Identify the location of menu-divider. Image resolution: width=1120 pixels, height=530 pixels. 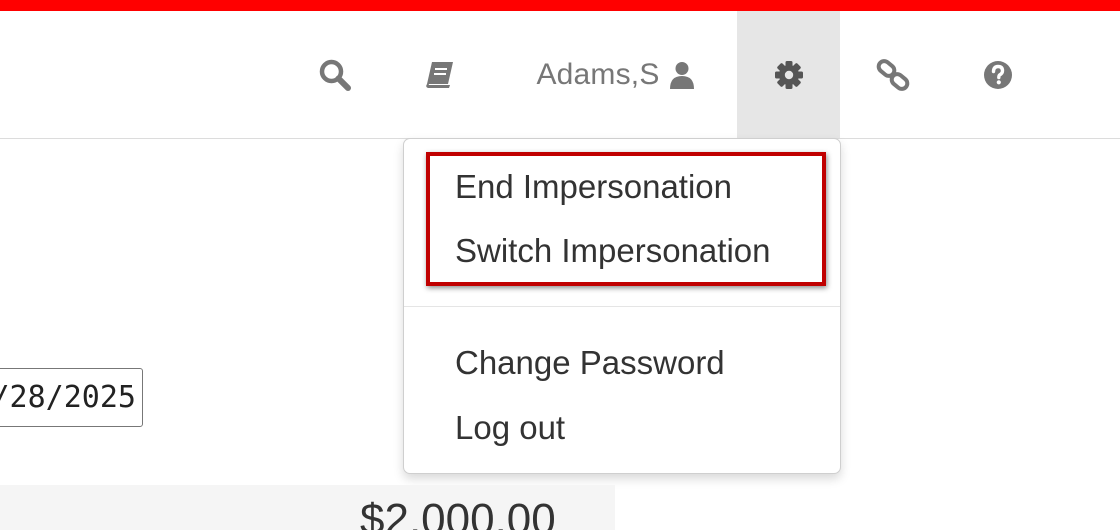
(622, 306).